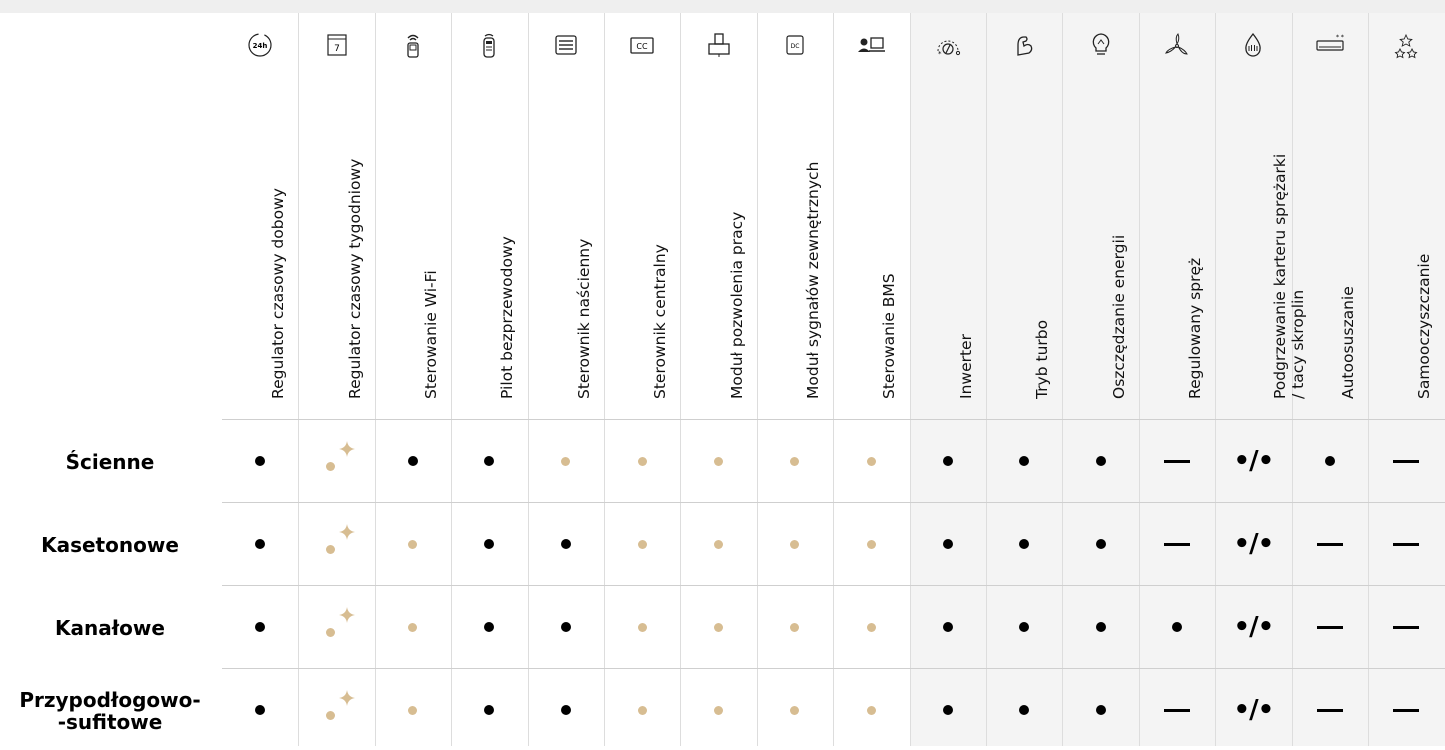 This screenshot has width=1445, height=750. Describe the element at coordinates (566, 45) in the screenshot. I see `wall-controller-icon` at that location.